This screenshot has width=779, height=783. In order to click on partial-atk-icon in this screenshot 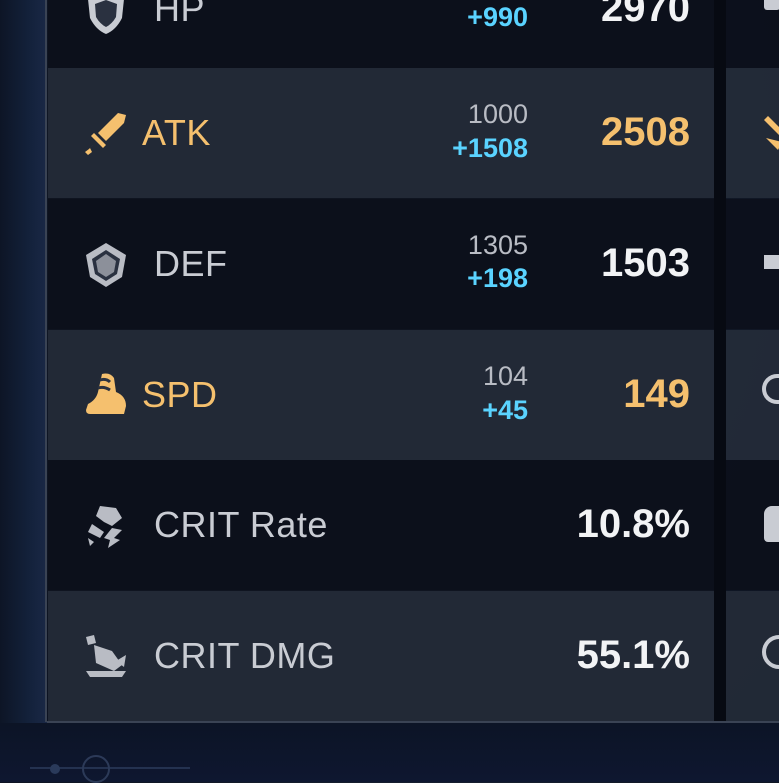, I will do `click(771, 133)`.